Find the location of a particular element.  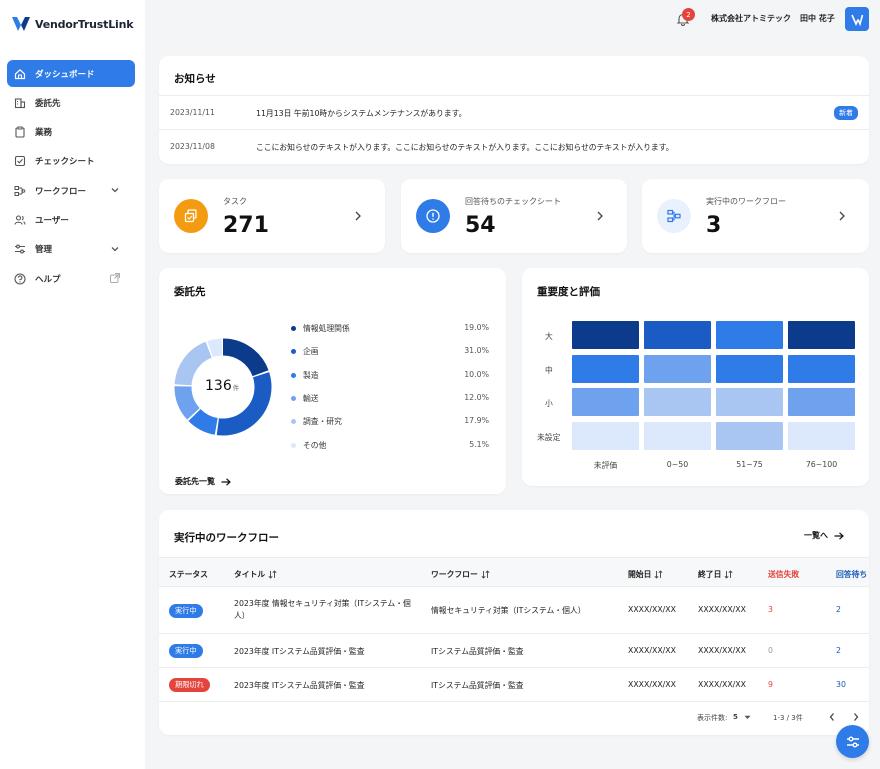

stat-label: 回答待ちのチェックシート is located at coordinates (513, 201).